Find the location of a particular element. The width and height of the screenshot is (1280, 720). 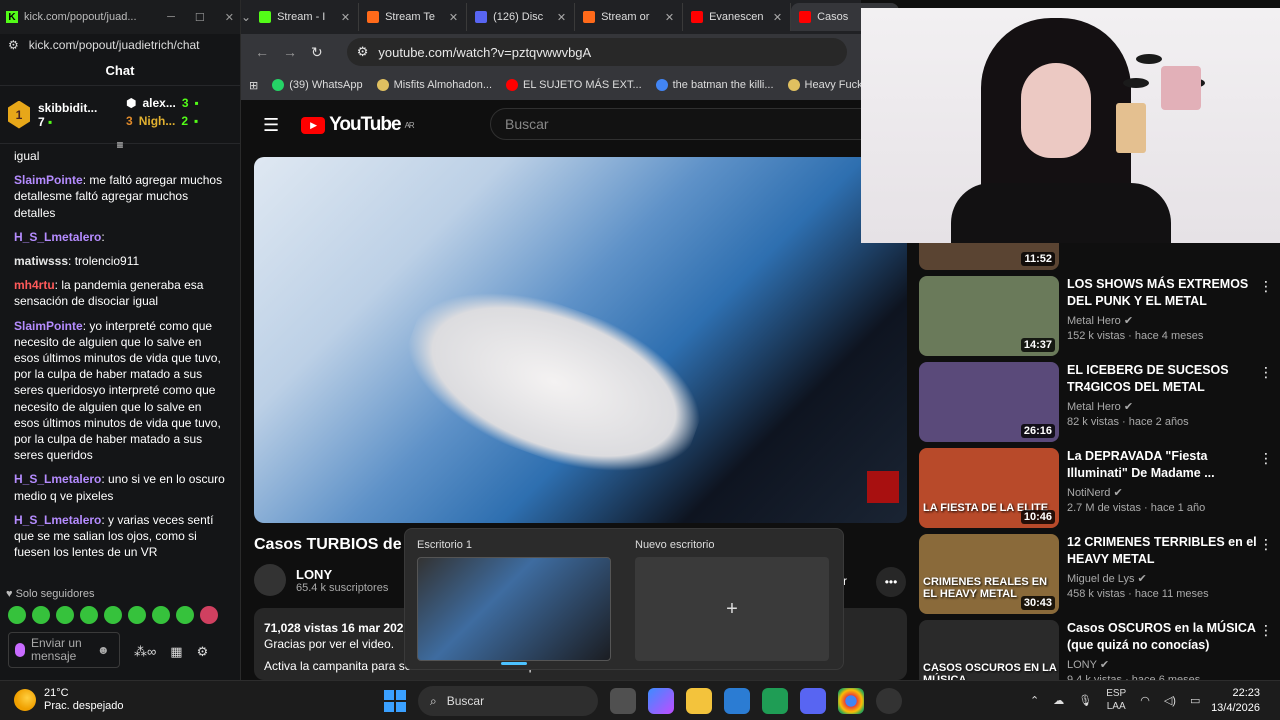

task-view-icon is located at coordinates (623, 701).